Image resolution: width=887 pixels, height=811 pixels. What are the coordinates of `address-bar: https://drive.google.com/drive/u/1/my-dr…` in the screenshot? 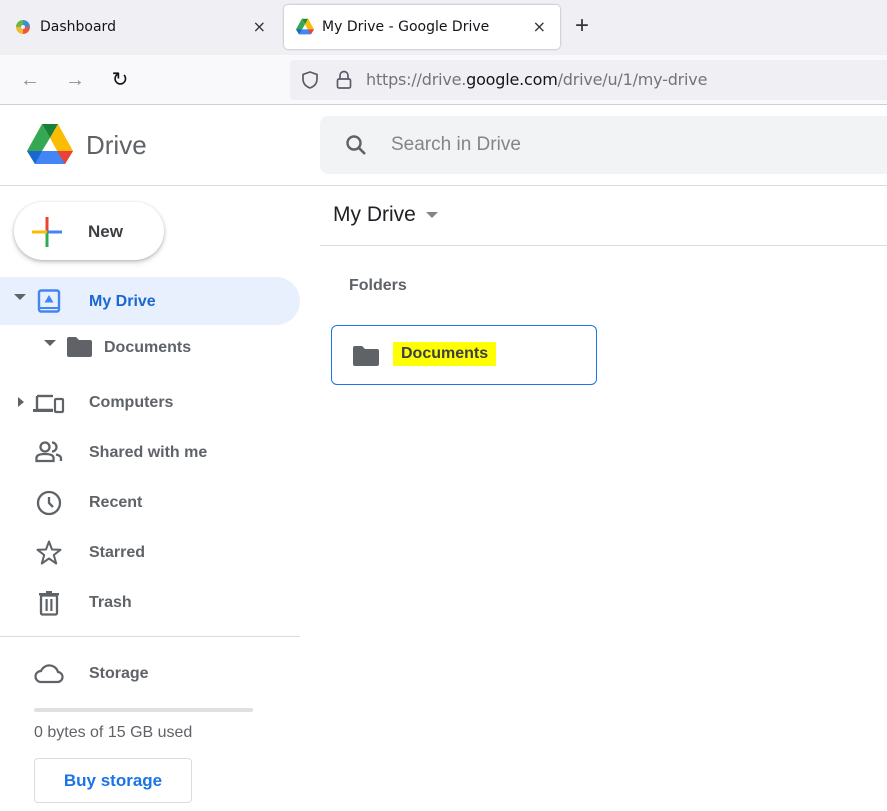 It's located at (588, 80).